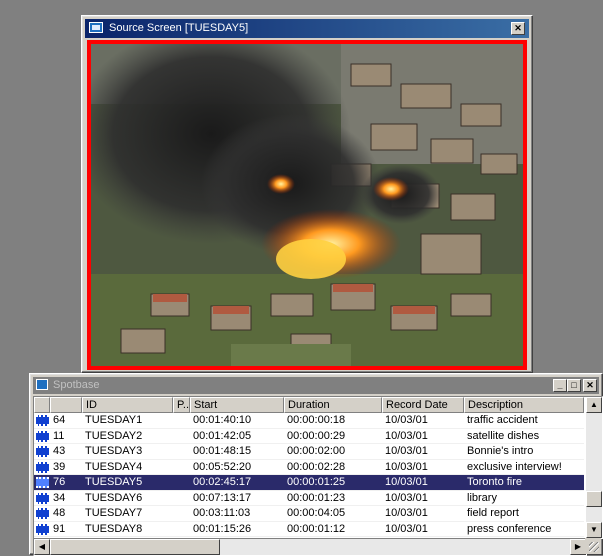 This screenshot has height=556, width=603. What do you see at coordinates (237, 514) in the screenshot?
I see `row-start: 00:03:11:03` at bounding box center [237, 514].